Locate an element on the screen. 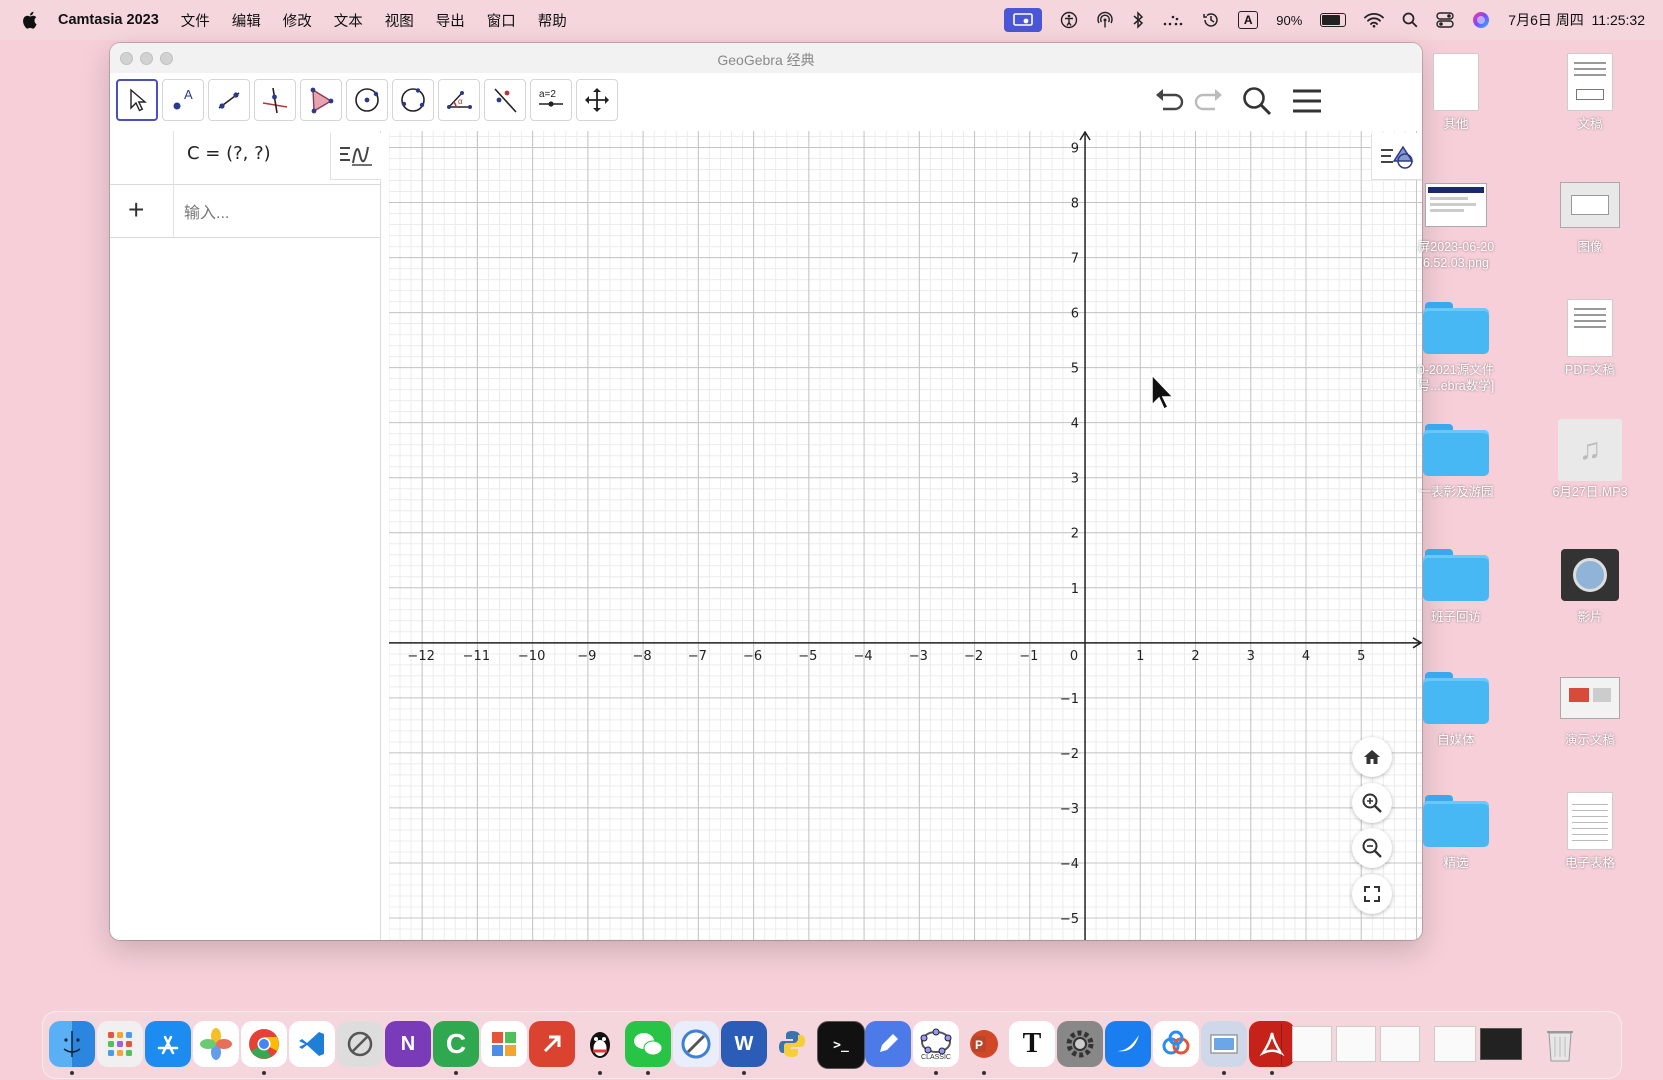  menu-modify: 修改 is located at coordinates (297, 20).